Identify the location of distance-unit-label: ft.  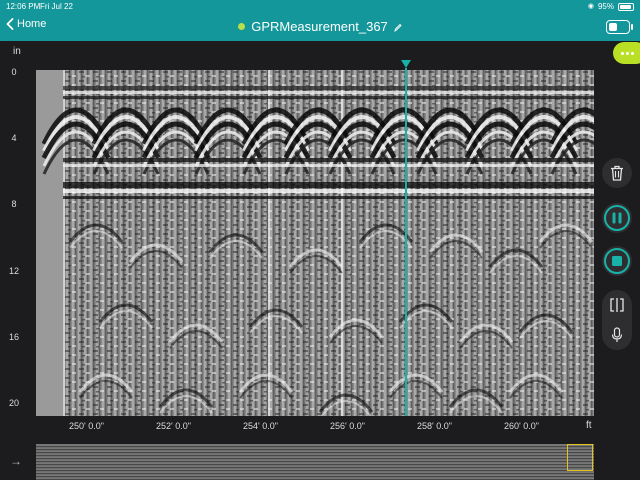
(589, 425).